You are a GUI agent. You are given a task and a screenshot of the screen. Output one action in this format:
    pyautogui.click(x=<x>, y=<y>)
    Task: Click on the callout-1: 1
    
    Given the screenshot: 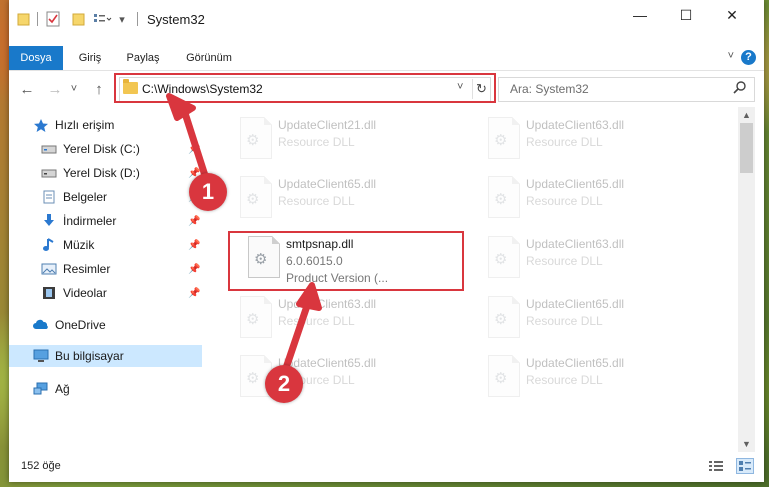 What is the action you would take?
    pyautogui.click(x=208, y=192)
    